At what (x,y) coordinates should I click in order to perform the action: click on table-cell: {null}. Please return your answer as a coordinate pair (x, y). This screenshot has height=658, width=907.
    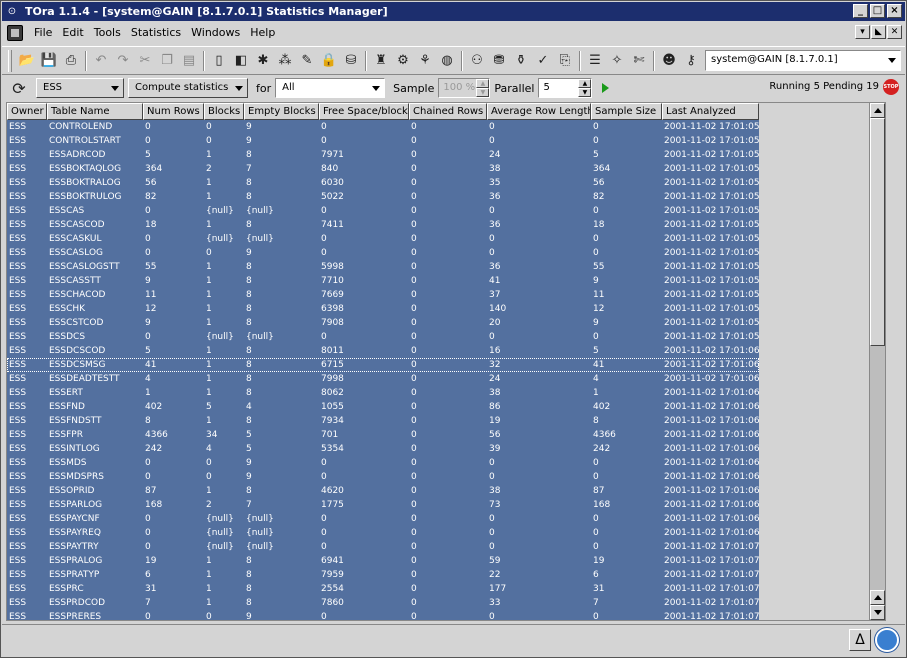
    Looking at the image, I should click on (224, 547).